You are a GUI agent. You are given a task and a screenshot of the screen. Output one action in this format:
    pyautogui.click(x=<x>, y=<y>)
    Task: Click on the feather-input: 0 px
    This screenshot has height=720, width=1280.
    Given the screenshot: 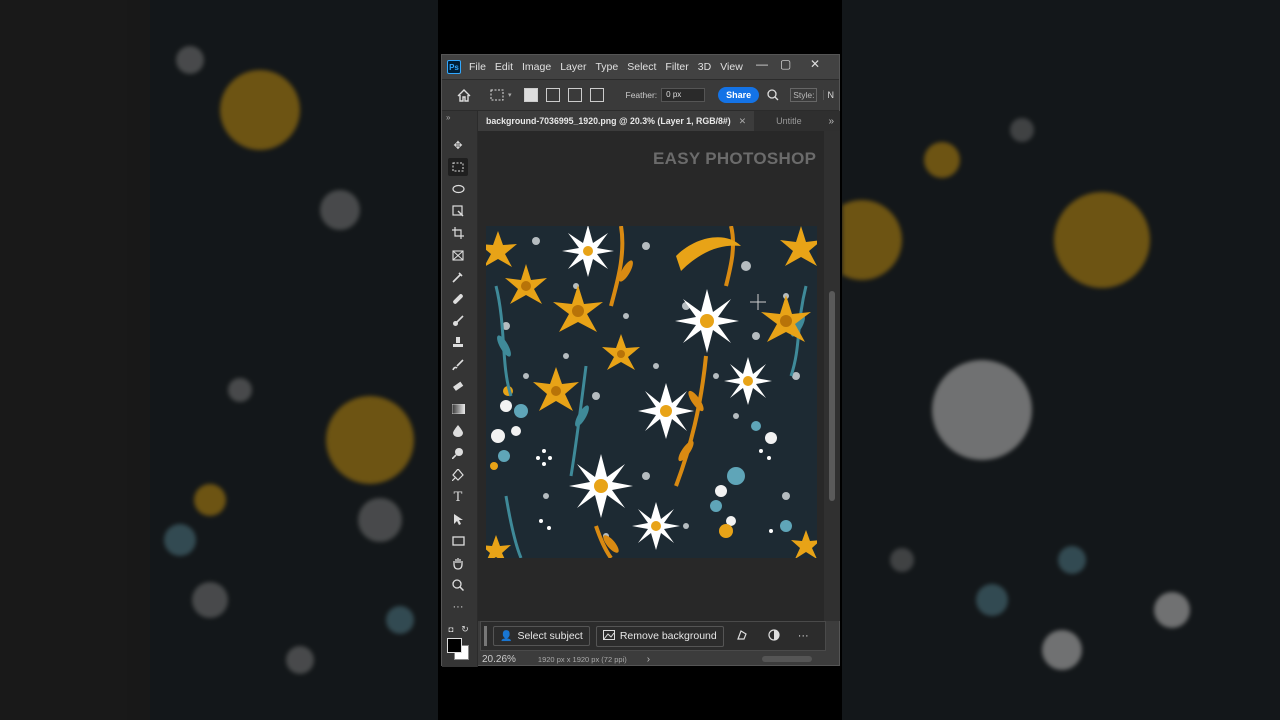 What is the action you would take?
    pyautogui.click(x=683, y=95)
    